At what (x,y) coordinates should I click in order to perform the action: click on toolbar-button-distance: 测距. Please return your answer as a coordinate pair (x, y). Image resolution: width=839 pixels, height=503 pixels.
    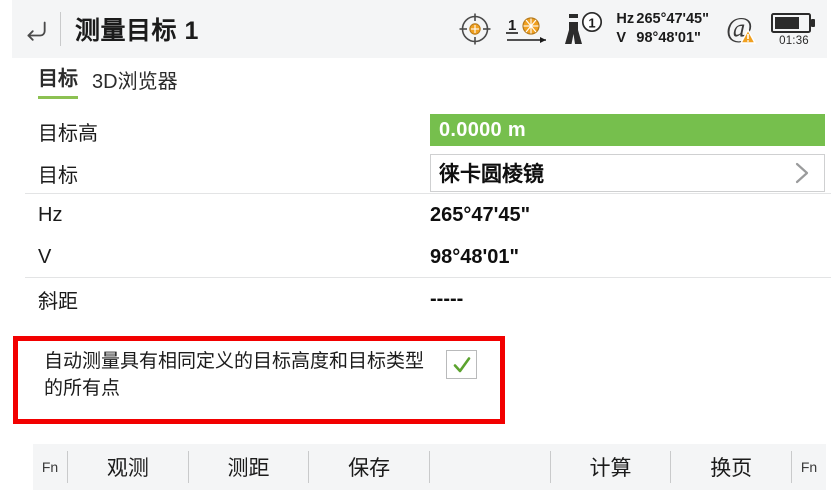
    Looking at the image, I should click on (249, 467).